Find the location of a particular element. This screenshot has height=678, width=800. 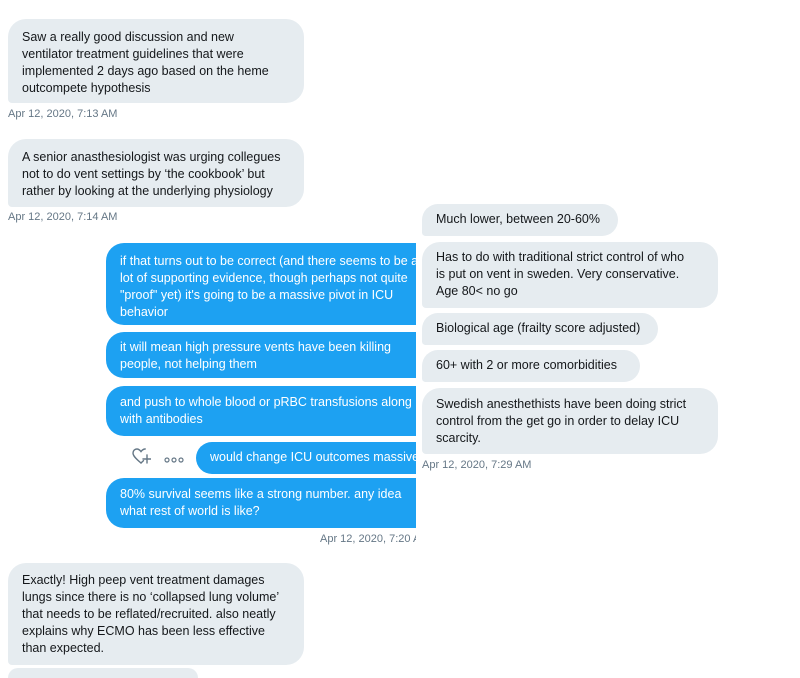

message-line: people, not helping them is located at coordinates (188, 364).